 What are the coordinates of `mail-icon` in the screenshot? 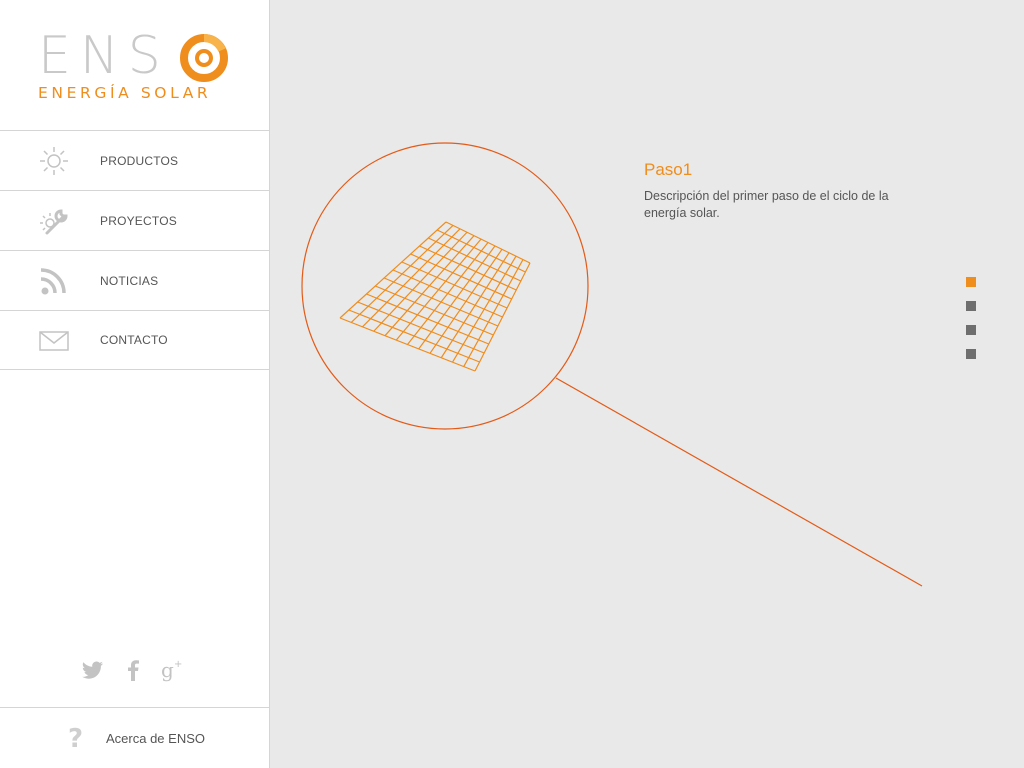 It's located at (54, 341).